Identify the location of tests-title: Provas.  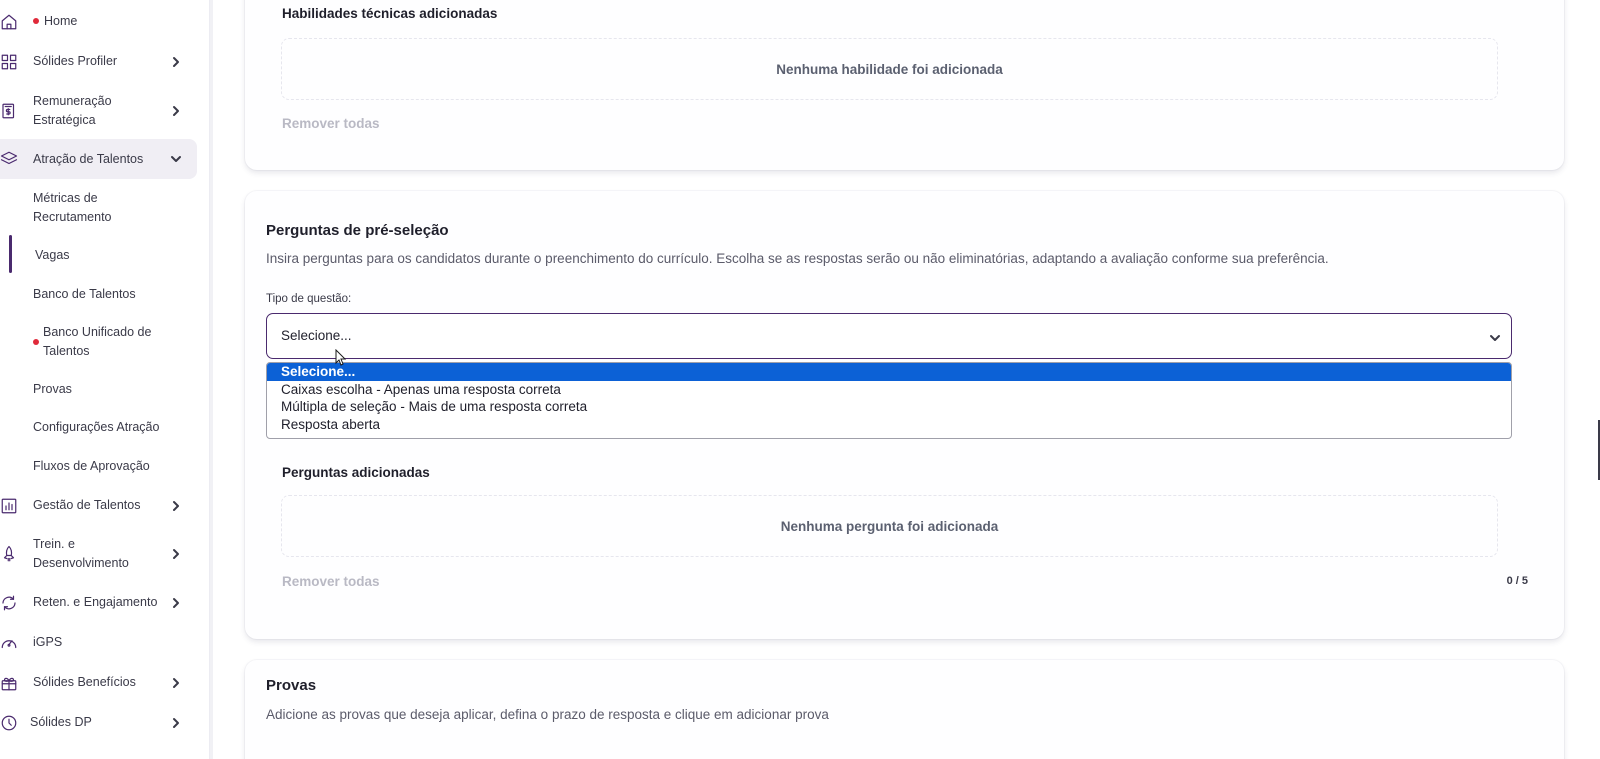
(291, 685).